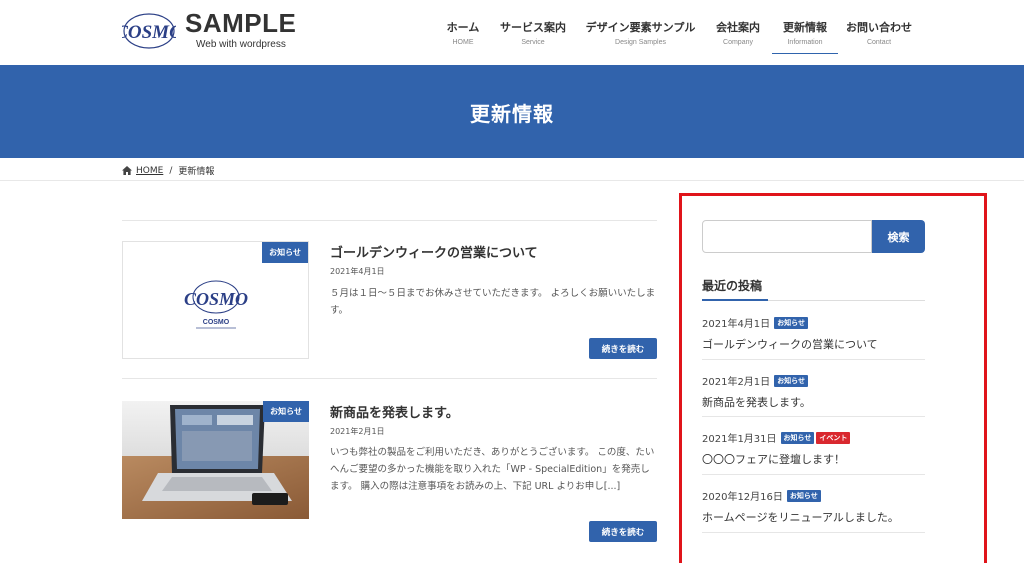 This screenshot has height=563, width=1024. I want to click on nav-label: 会社案内, so click(738, 27).